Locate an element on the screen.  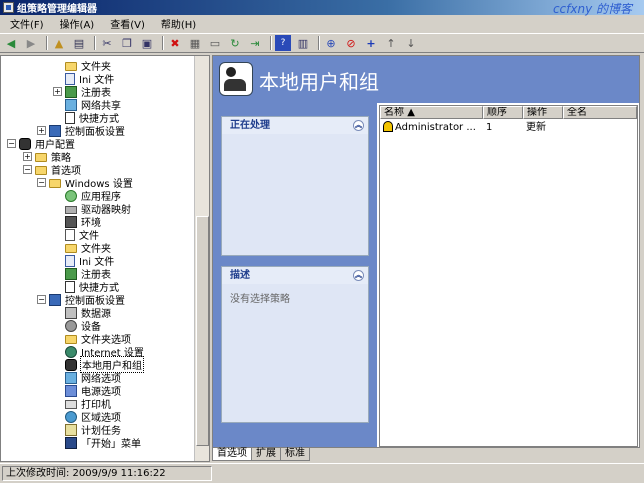
processing-panel-body is located at coordinates (295, 194).